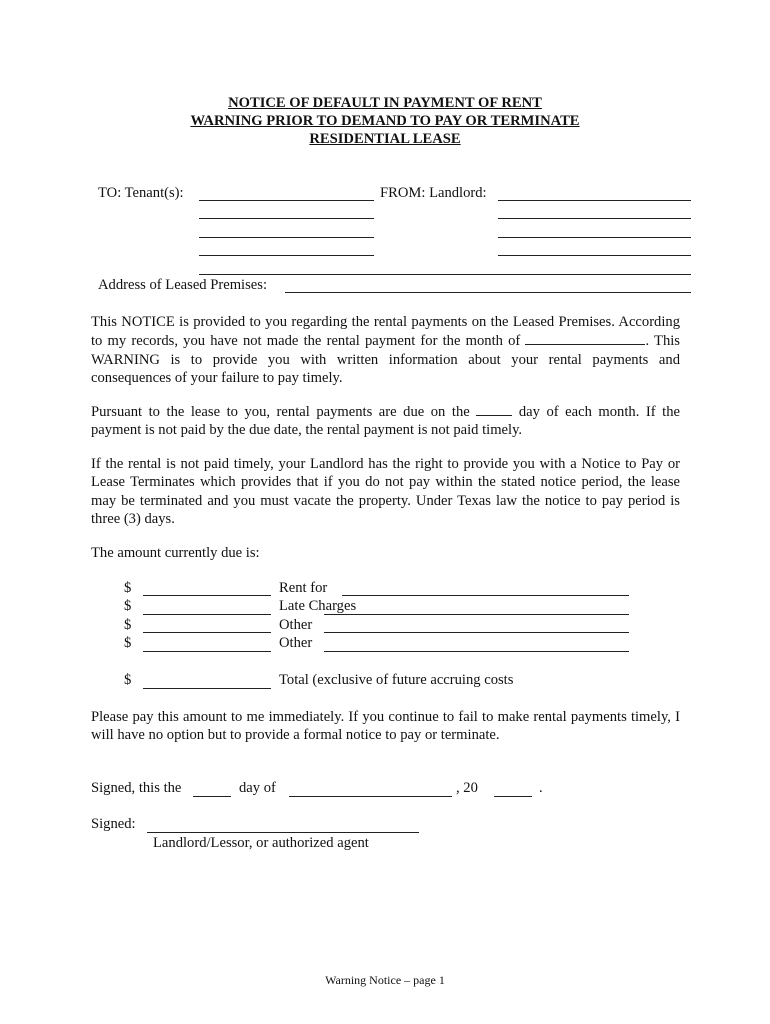  I want to click on other-label-2: Other, so click(296, 643).